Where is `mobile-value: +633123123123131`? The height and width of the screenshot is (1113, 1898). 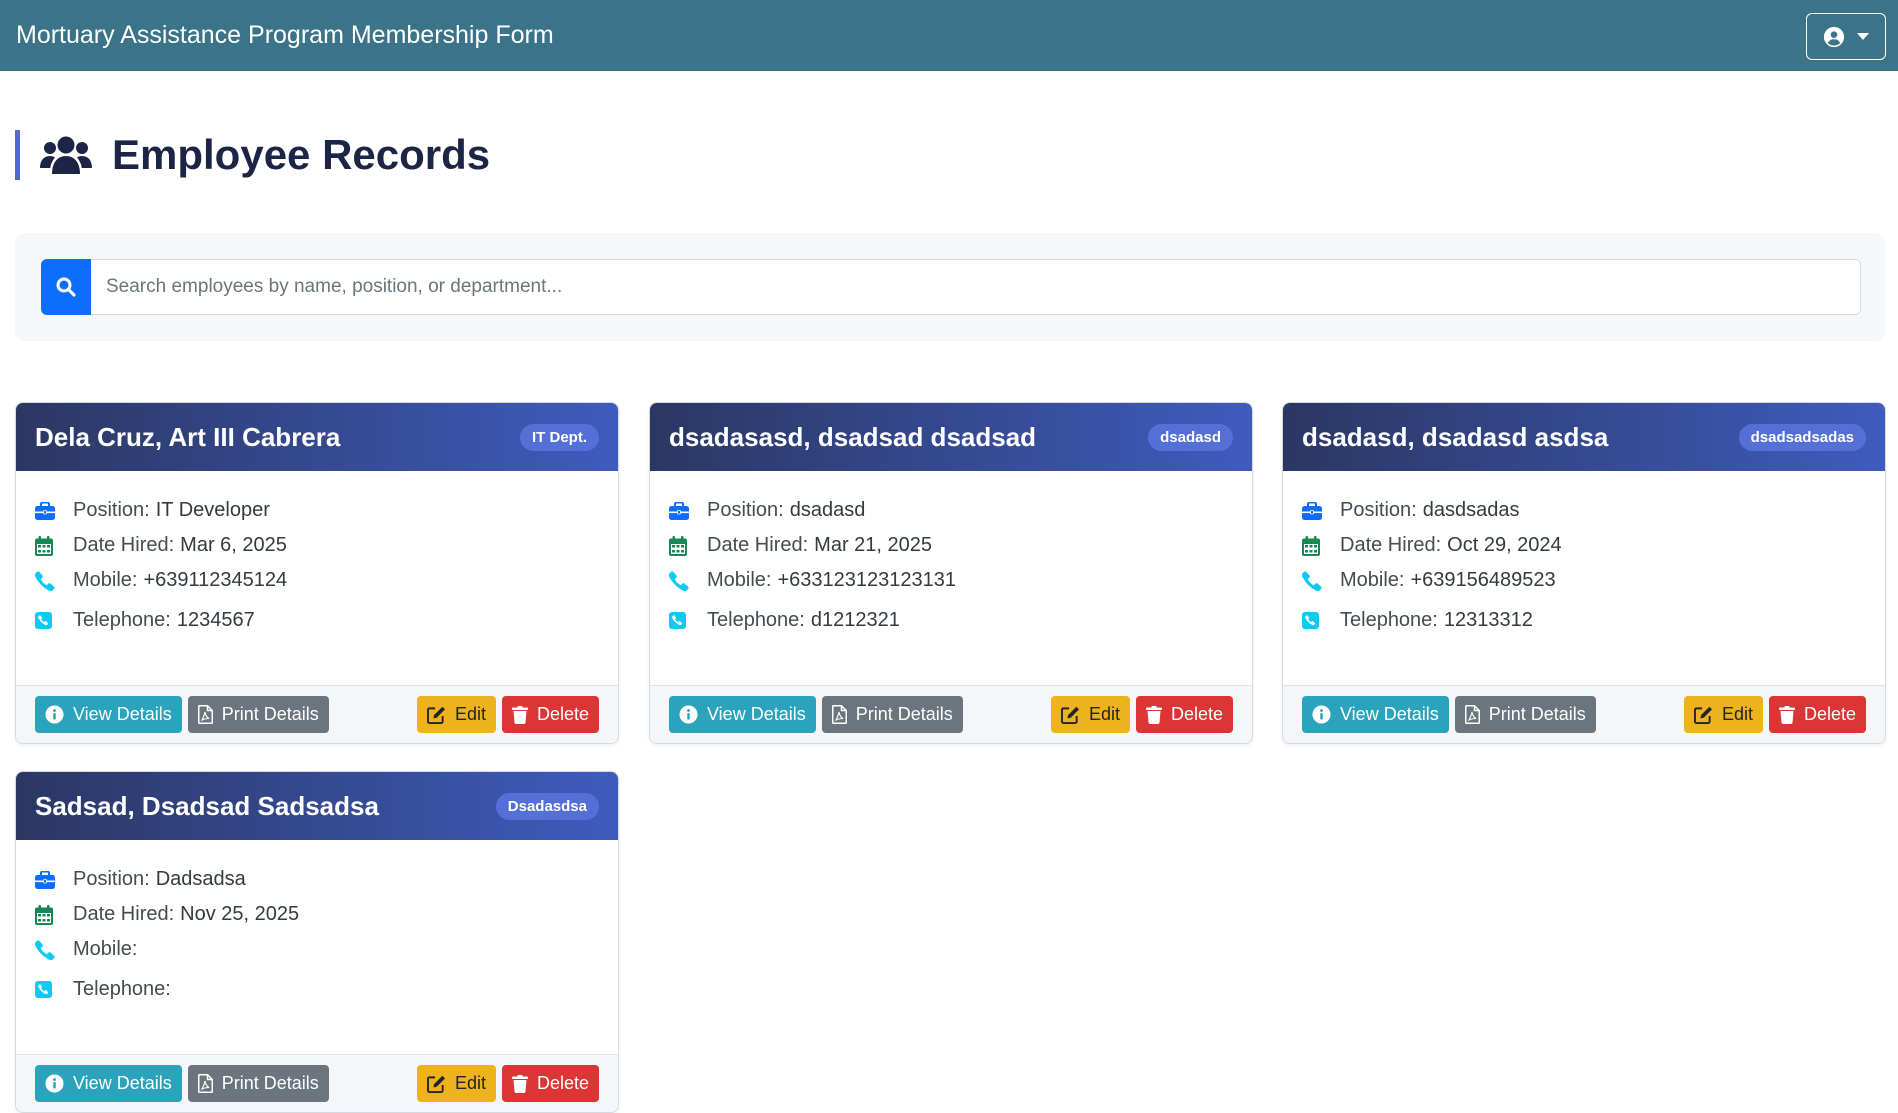
mobile-value: +633123123123131 is located at coordinates (867, 580).